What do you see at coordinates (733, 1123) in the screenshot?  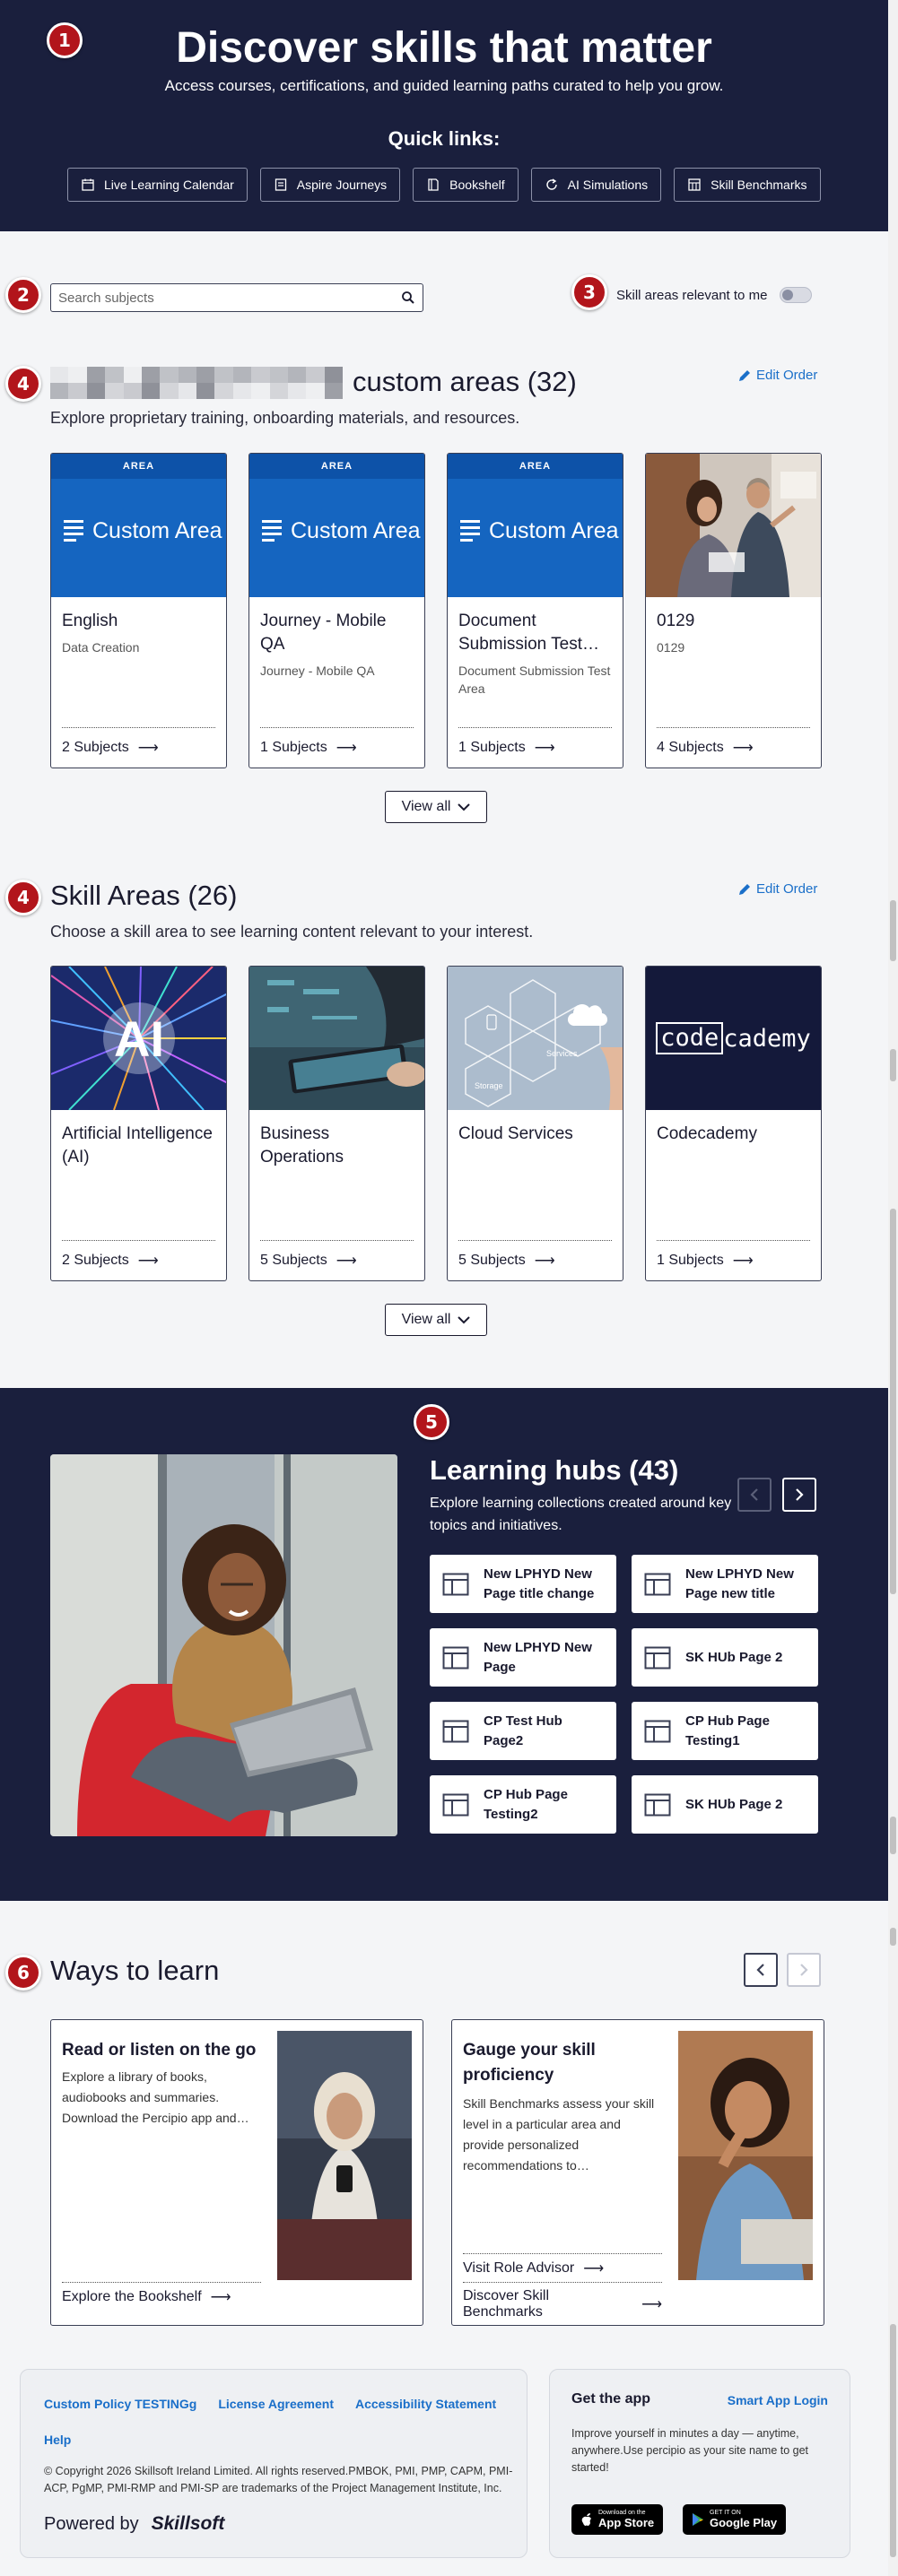 I see `skill-area-card: code cademy Codecademy 1 Subjects ⟶` at bounding box center [733, 1123].